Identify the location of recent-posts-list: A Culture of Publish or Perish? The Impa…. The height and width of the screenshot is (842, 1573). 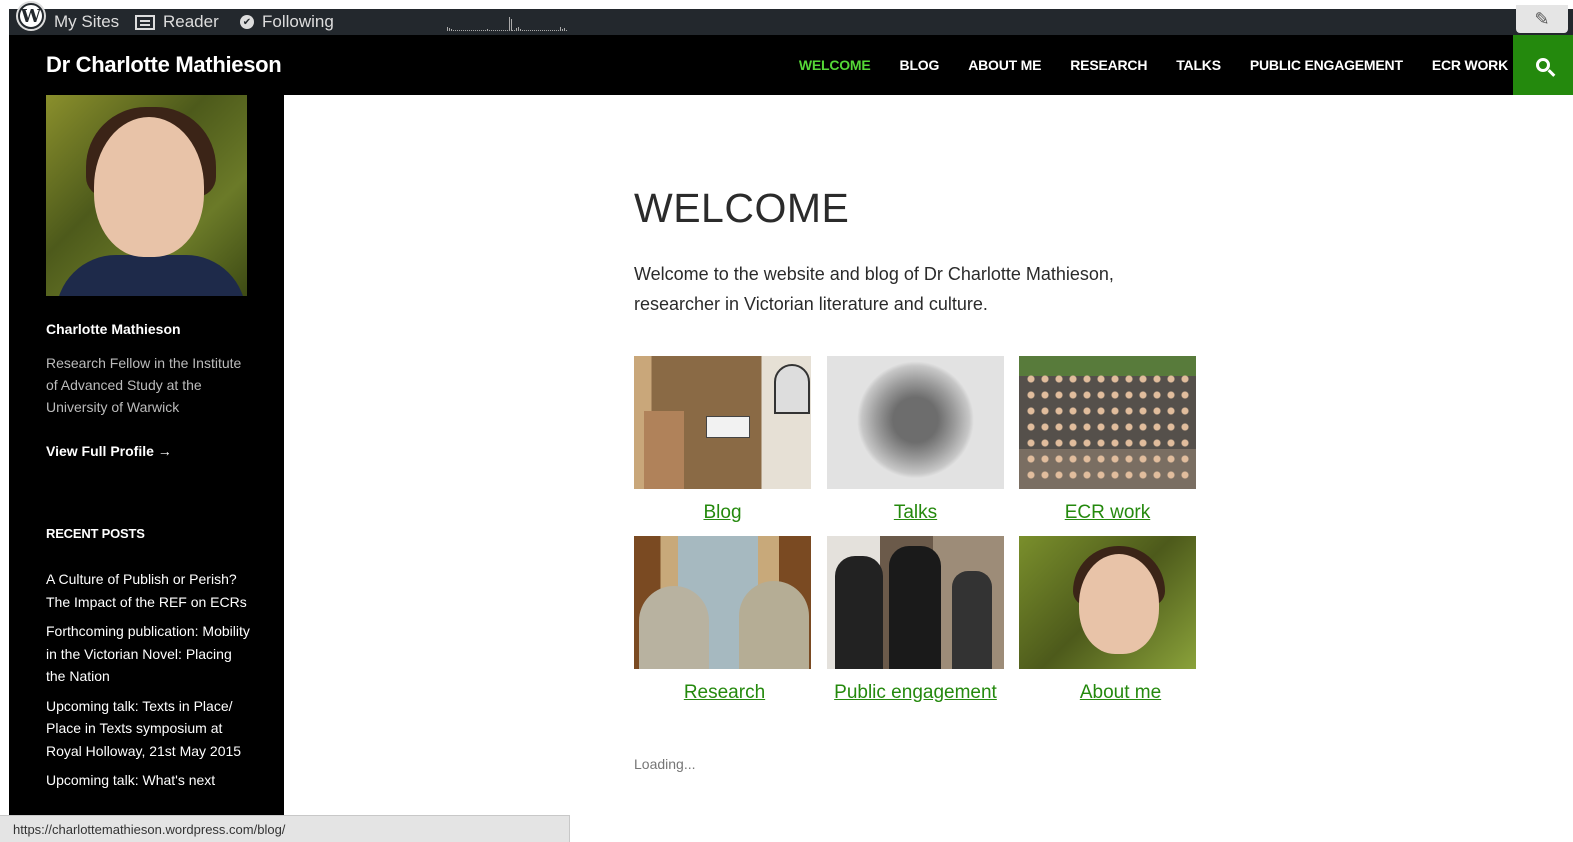
(148, 683).